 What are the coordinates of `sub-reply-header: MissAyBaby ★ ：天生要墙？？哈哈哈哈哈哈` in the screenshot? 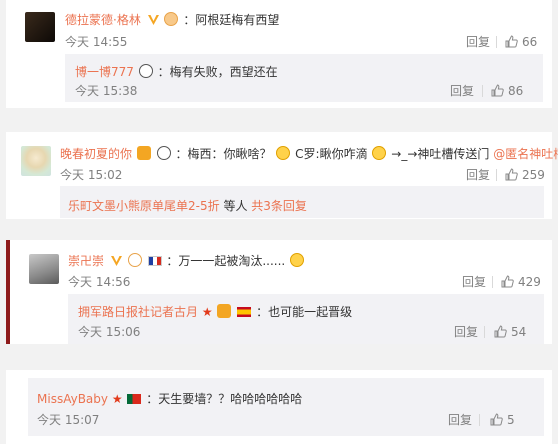 It's located at (169, 399).